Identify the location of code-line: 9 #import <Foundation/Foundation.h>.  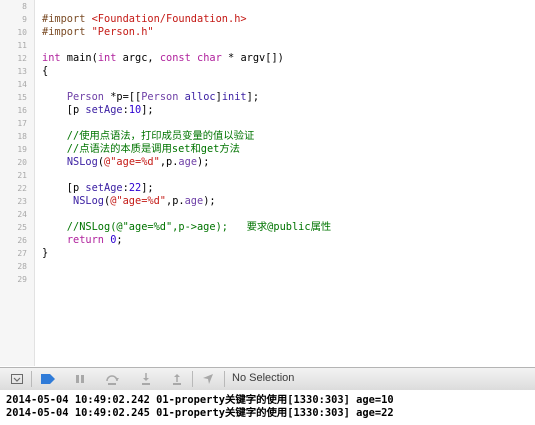
(267, 19).